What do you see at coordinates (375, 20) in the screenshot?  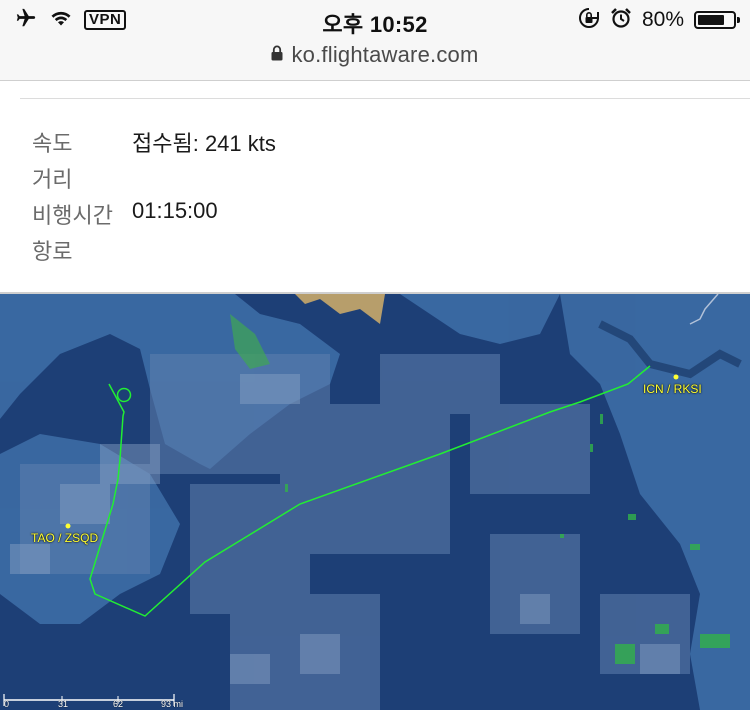 I see `status-bar: VPN 오후 10:52 80%` at bounding box center [375, 20].